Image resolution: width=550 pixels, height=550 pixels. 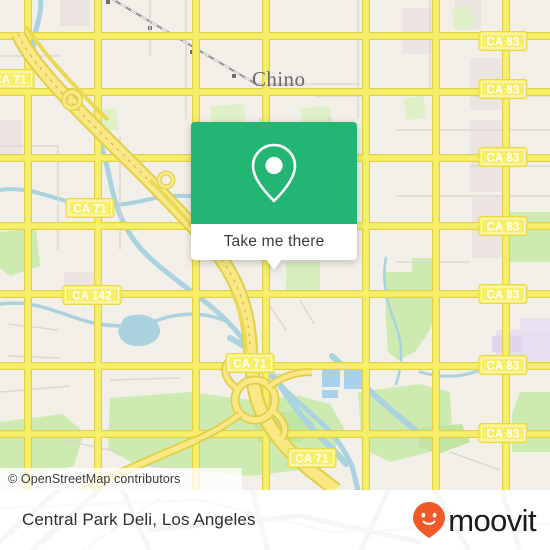 What do you see at coordinates (278, 79) in the screenshot?
I see `map-place-label-chino: Chino` at bounding box center [278, 79].